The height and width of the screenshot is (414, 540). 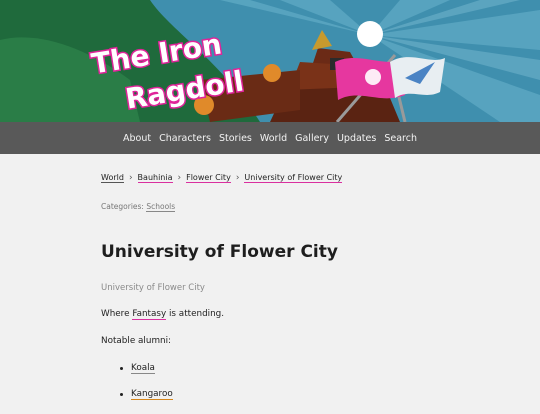 I want to click on attending-paragraph: Where Fantasy is attending., so click(x=163, y=314).